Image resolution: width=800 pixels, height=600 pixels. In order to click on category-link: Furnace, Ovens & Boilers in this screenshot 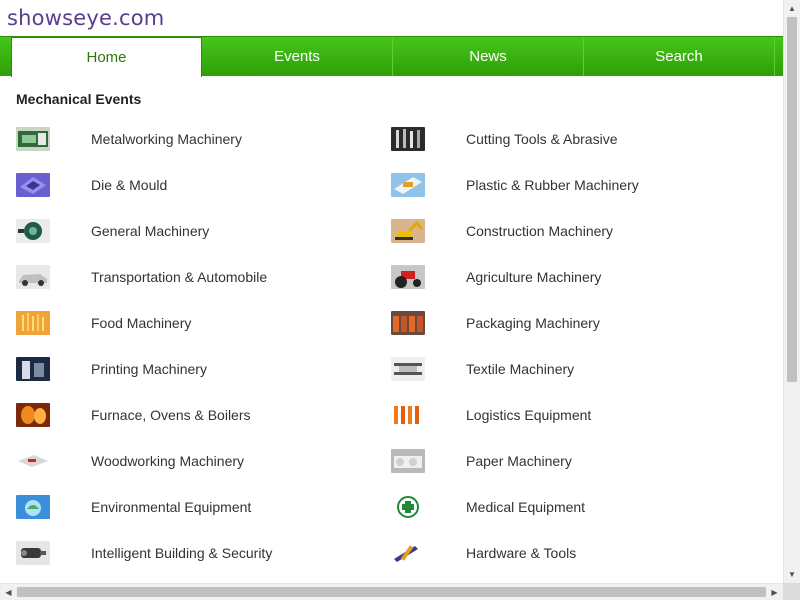, I will do `click(133, 415)`.